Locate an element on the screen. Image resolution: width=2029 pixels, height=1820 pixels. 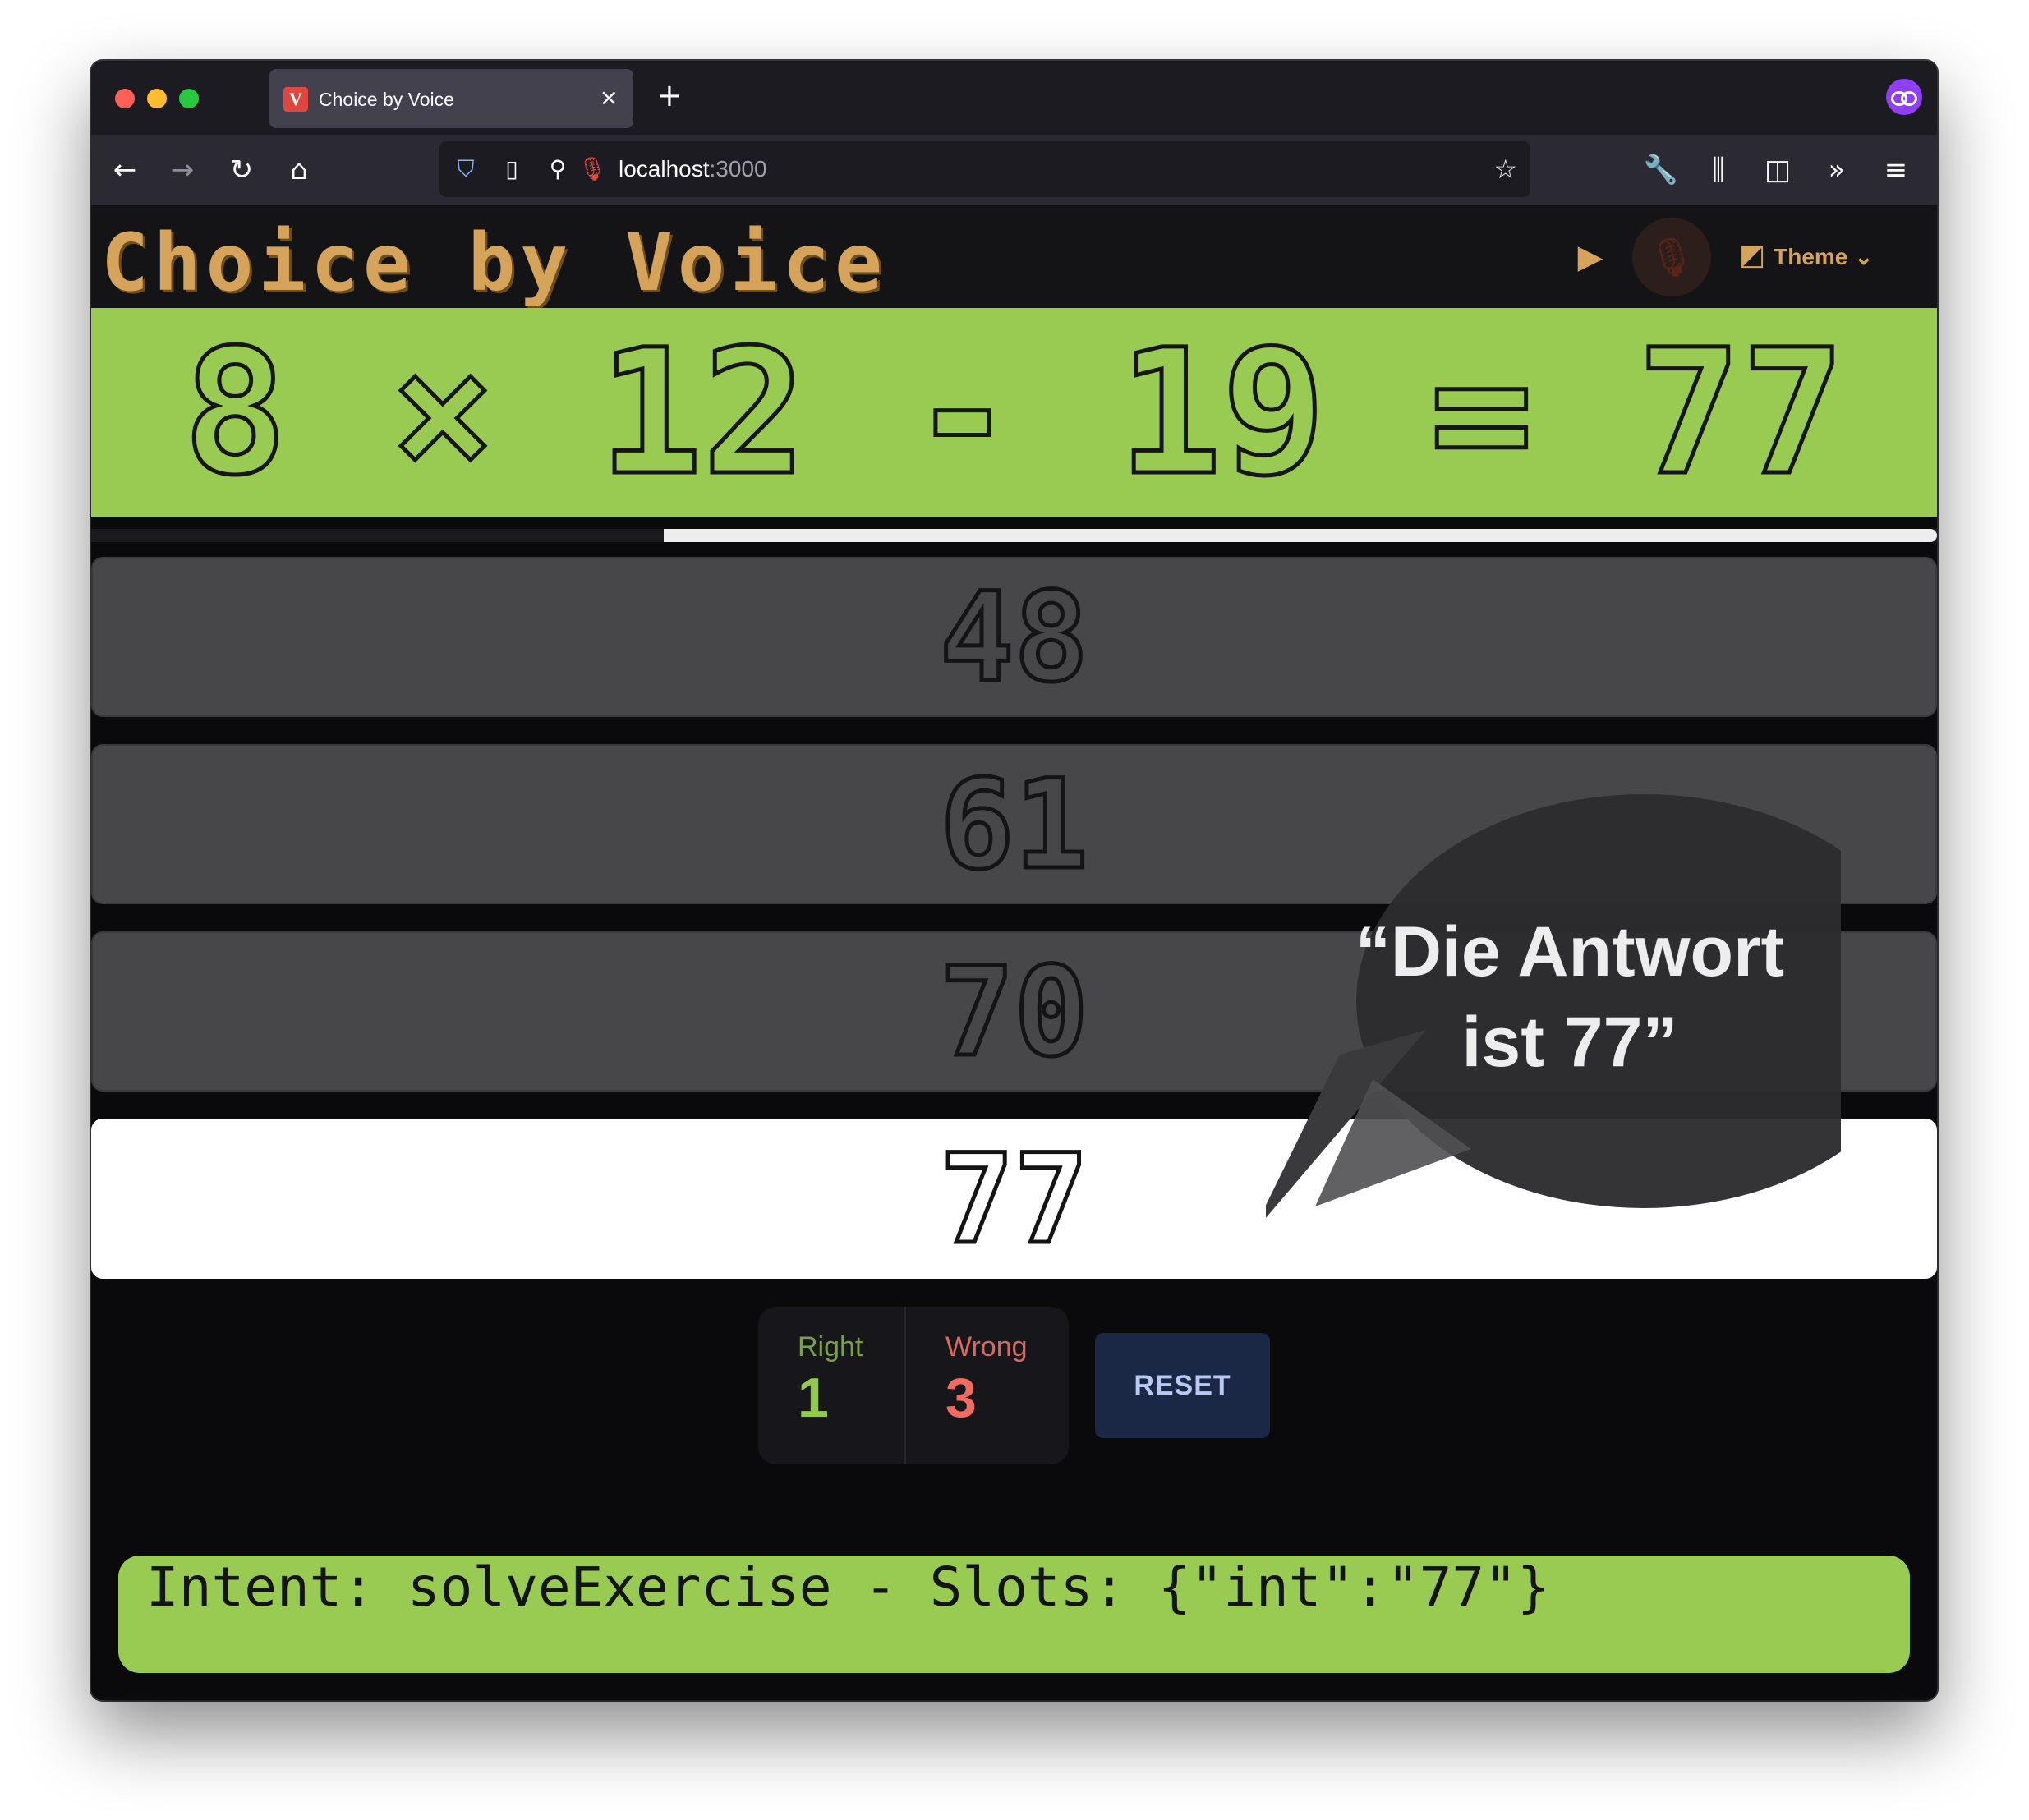
app-logo-title: Choice by Voice is located at coordinates (494, 263).